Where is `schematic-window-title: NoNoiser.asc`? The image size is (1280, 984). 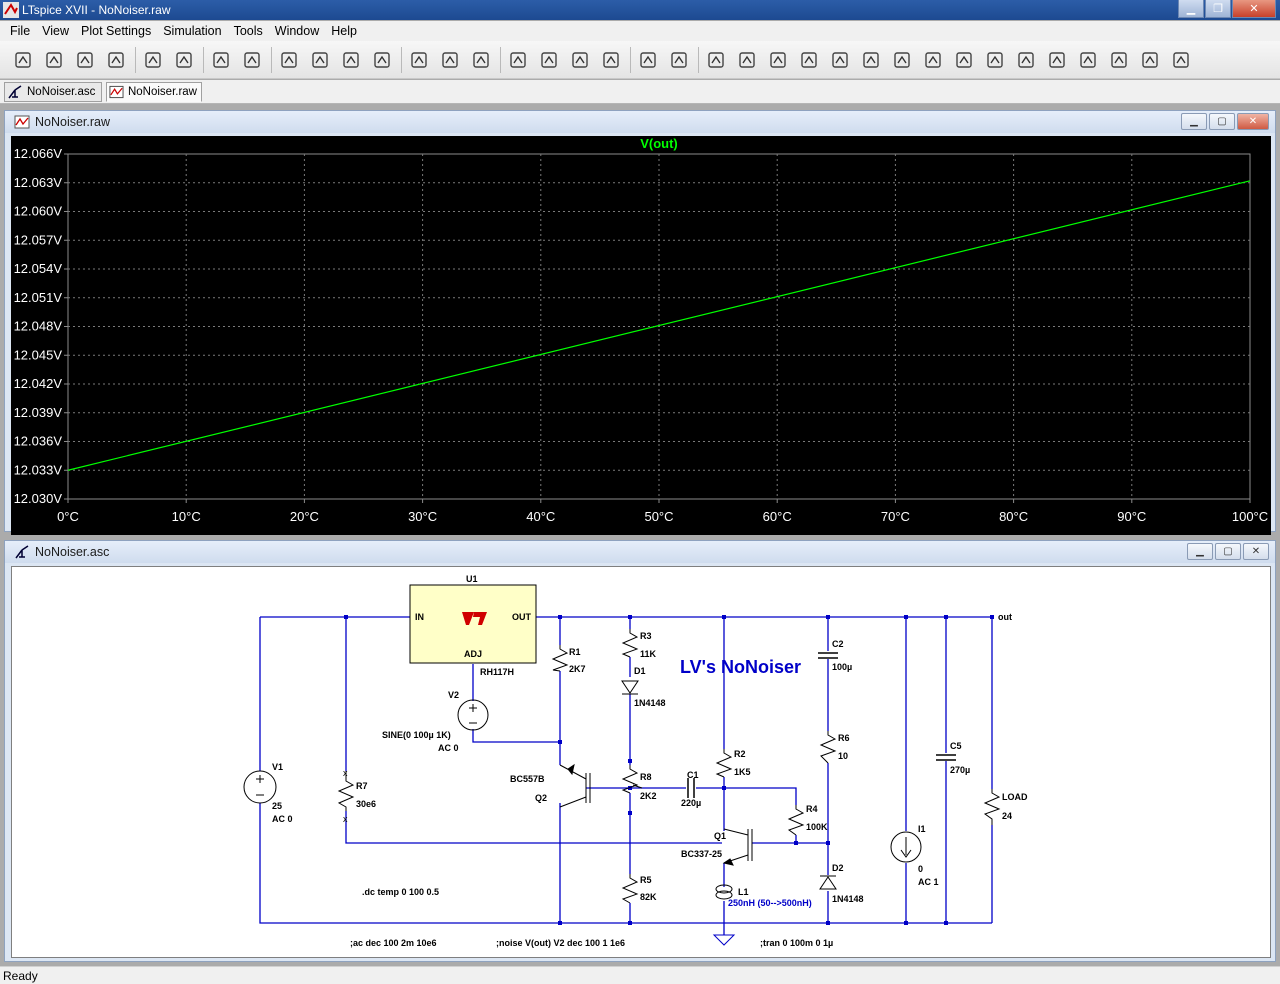 schematic-window-title: NoNoiser.asc is located at coordinates (72, 552).